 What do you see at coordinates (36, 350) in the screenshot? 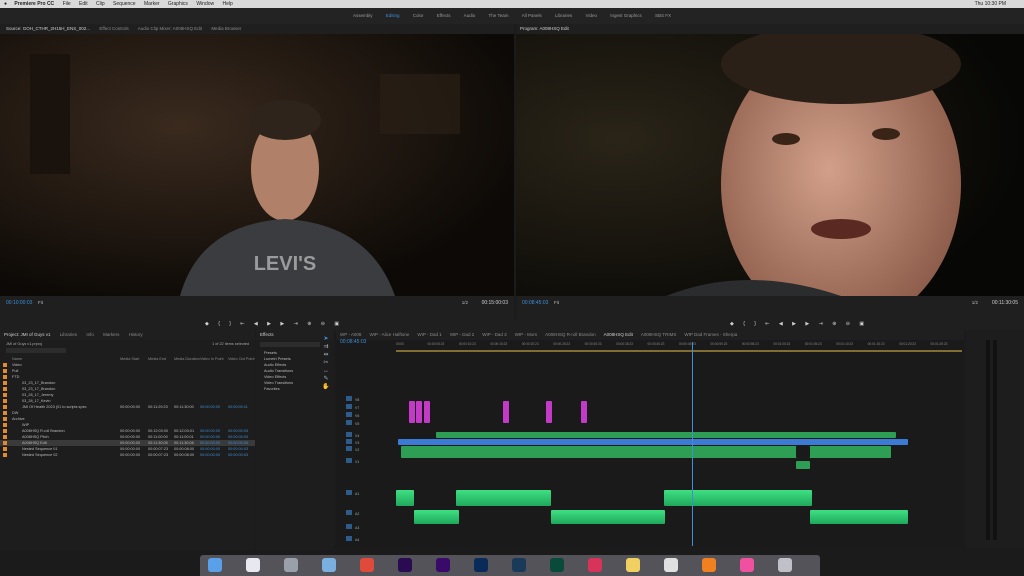
I see `project-search-input` at bounding box center [36, 350].